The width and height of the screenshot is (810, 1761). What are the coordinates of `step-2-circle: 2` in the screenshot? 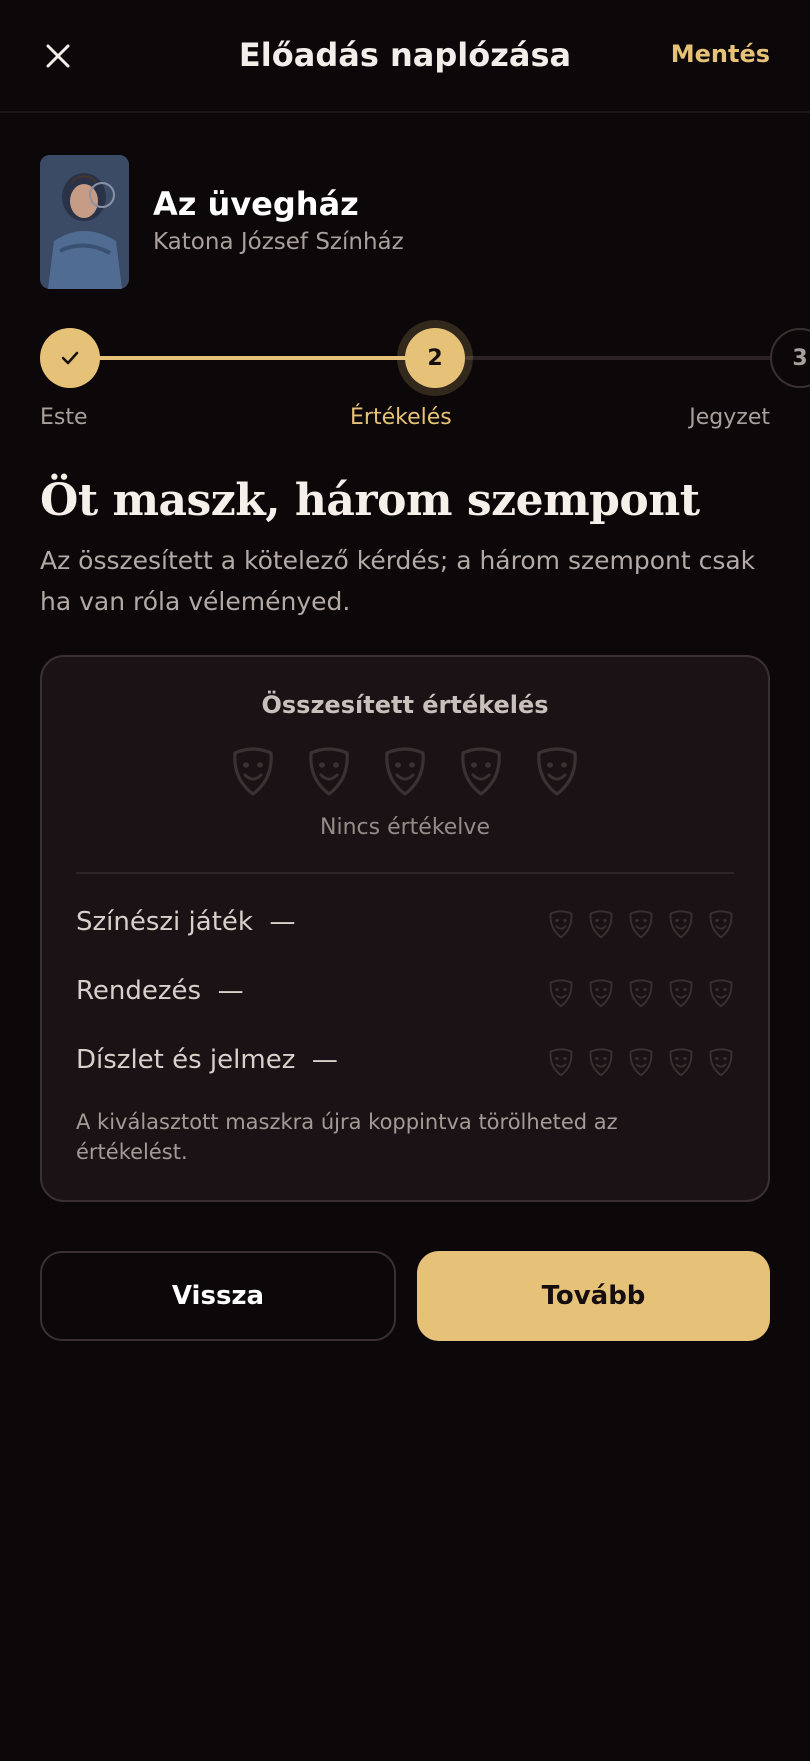 It's located at (435, 358).